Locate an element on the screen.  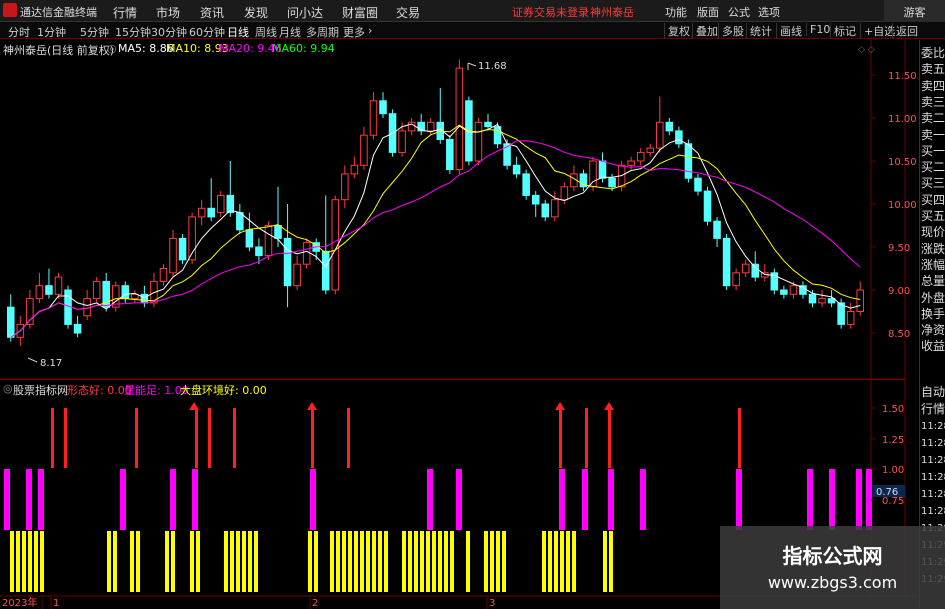
arrow-up-icon is located at coordinates (609, 406).